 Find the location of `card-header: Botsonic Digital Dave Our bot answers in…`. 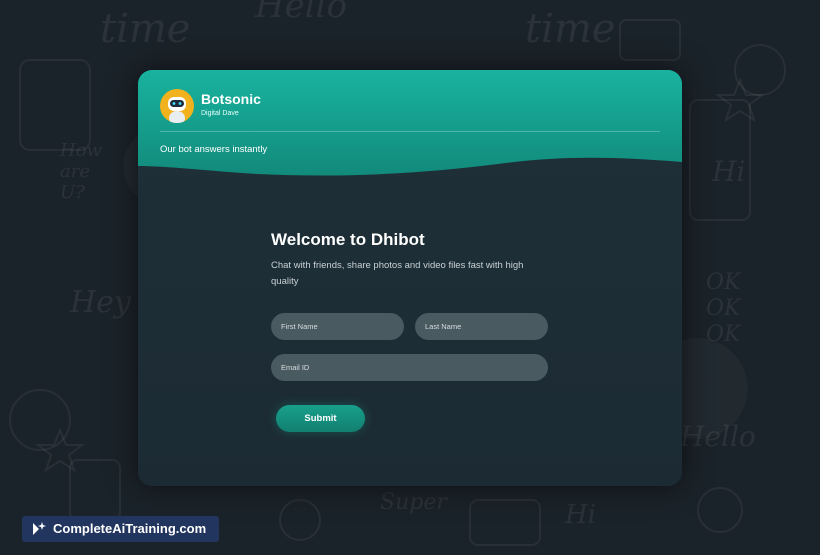

card-header: Botsonic Digital Dave Our bot answers in… is located at coordinates (410, 125).